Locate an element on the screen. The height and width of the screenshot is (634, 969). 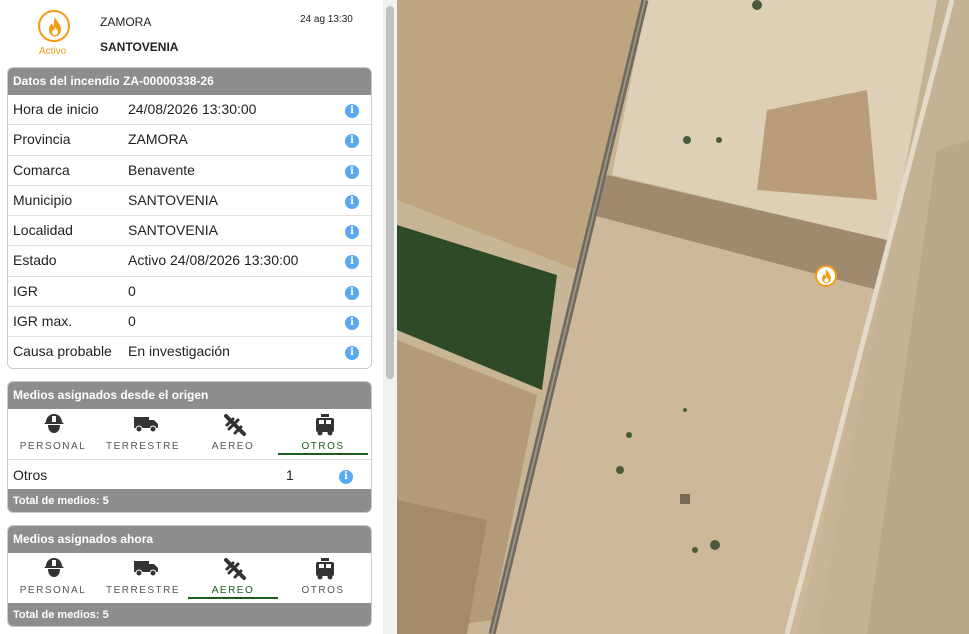
row-label: Provincia is located at coordinates (42, 139).